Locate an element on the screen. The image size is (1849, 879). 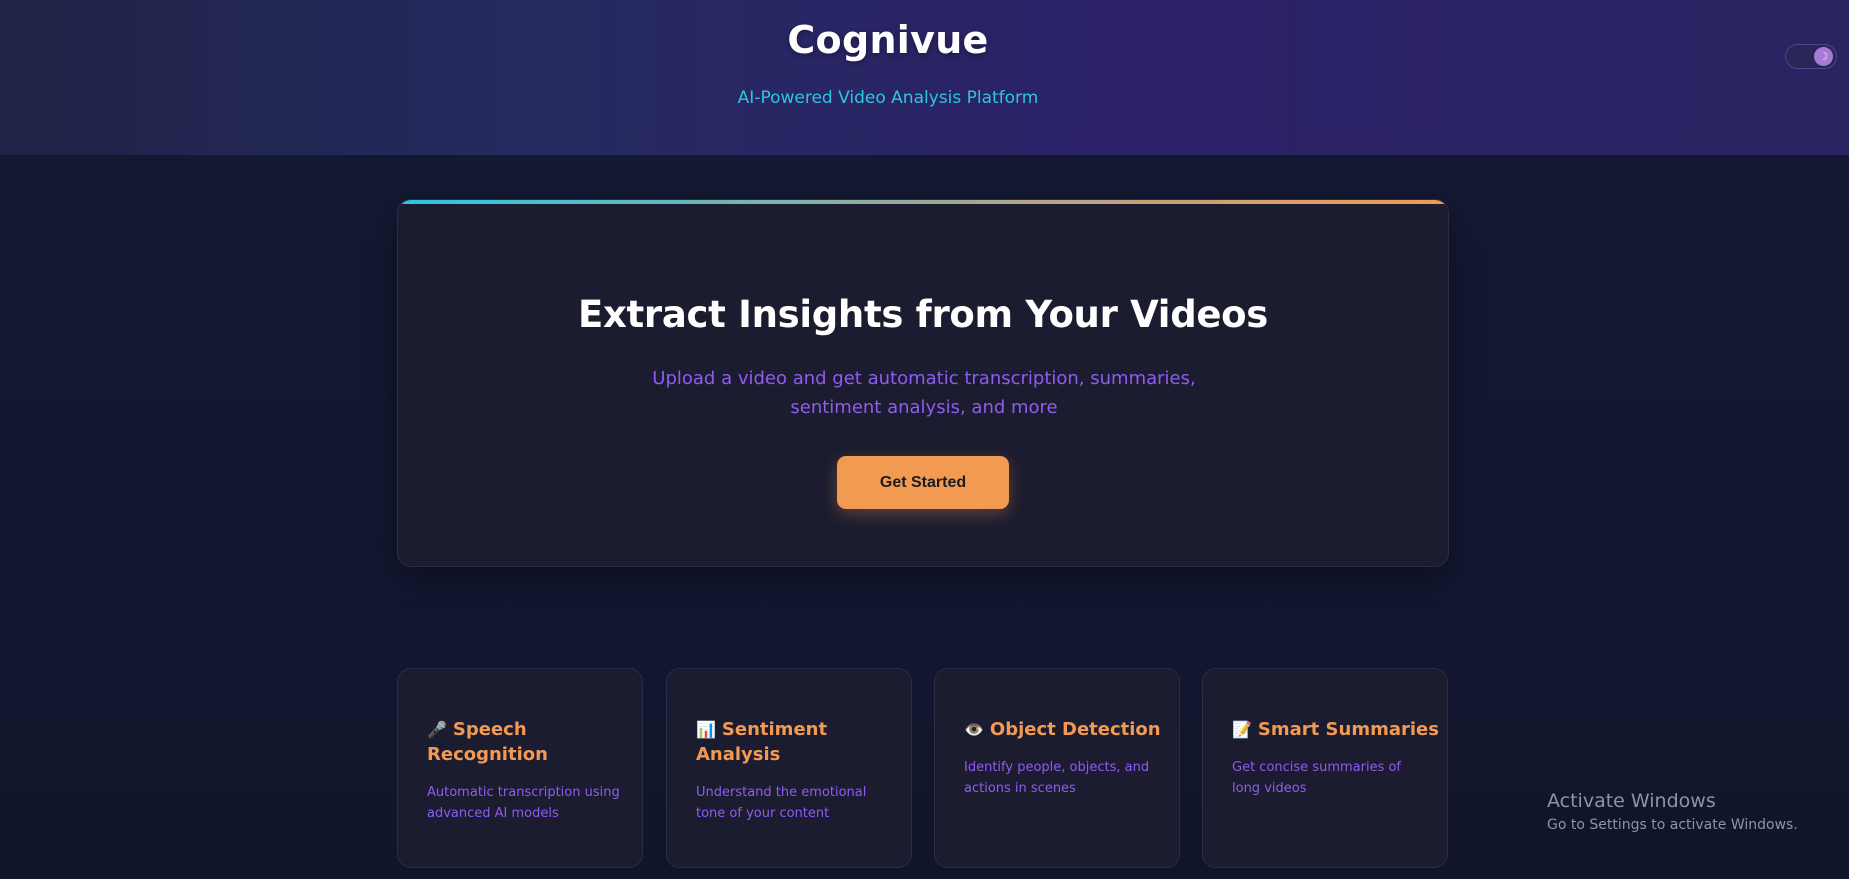
microphone-icon: 🎤 is located at coordinates (437, 729).